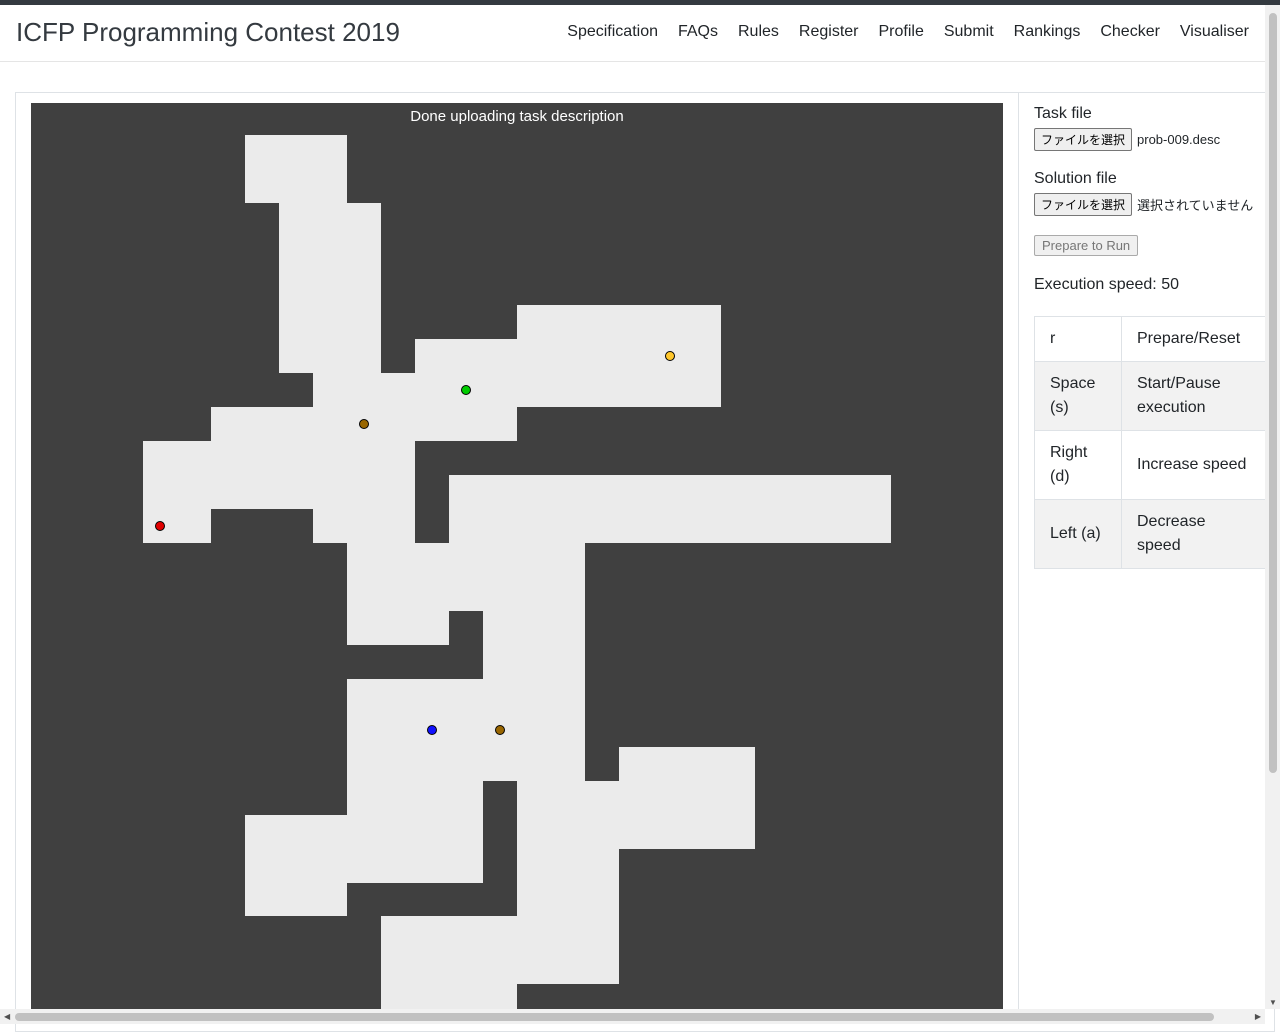 The image size is (1280, 1032). I want to click on solution-file-label: Solution file, so click(1075, 178).